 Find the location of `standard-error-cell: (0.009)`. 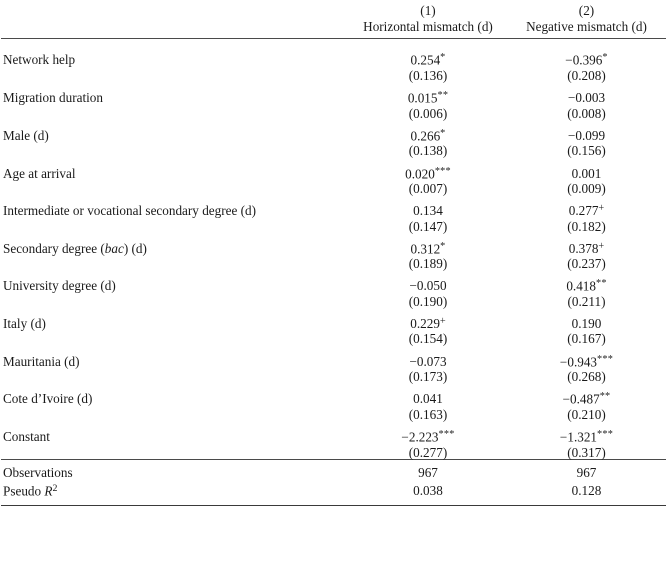

standard-error-cell: (0.009) is located at coordinates (586, 189).